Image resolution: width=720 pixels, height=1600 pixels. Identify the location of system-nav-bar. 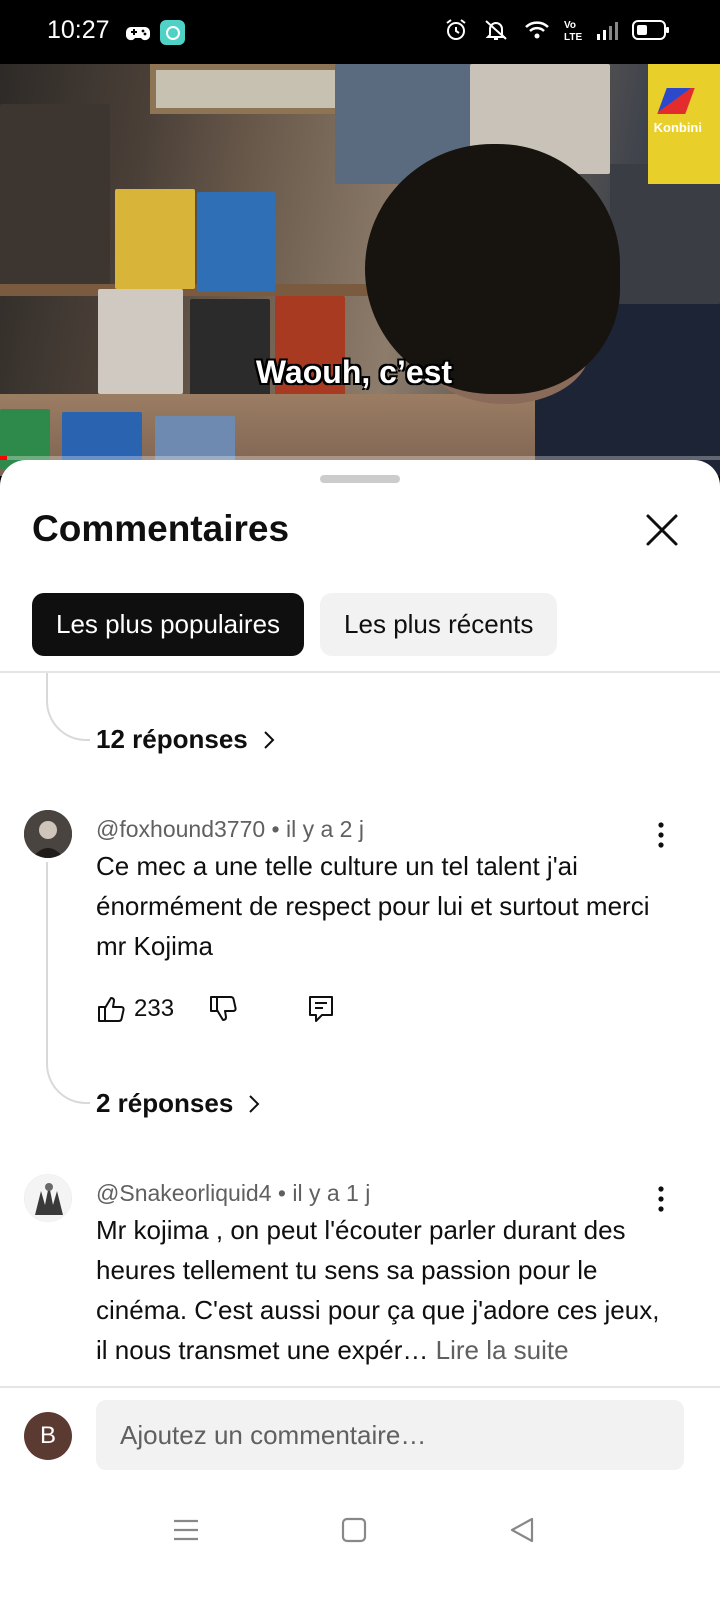
(360, 1545).